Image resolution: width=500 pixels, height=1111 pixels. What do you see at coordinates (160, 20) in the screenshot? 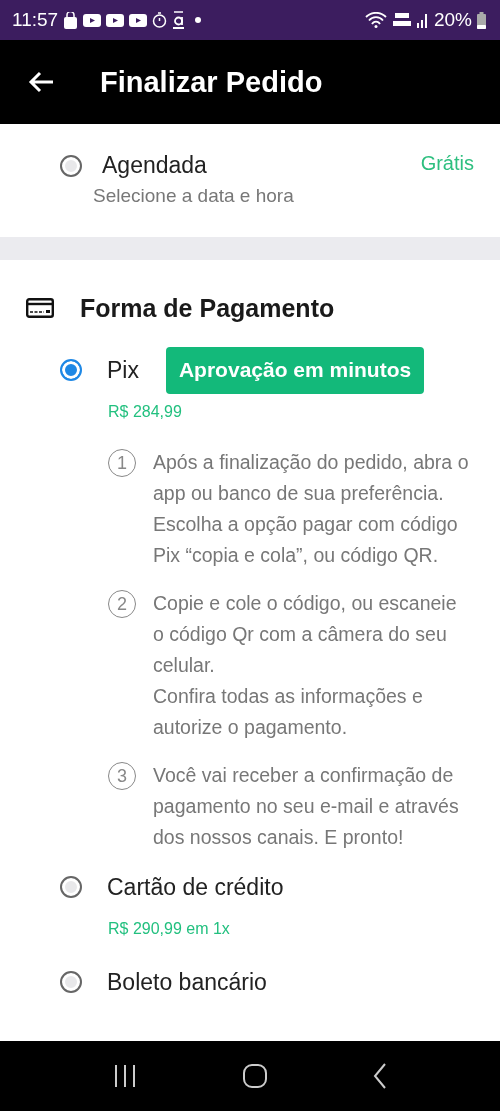
I see `timer-icon` at bounding box center [160, 20].